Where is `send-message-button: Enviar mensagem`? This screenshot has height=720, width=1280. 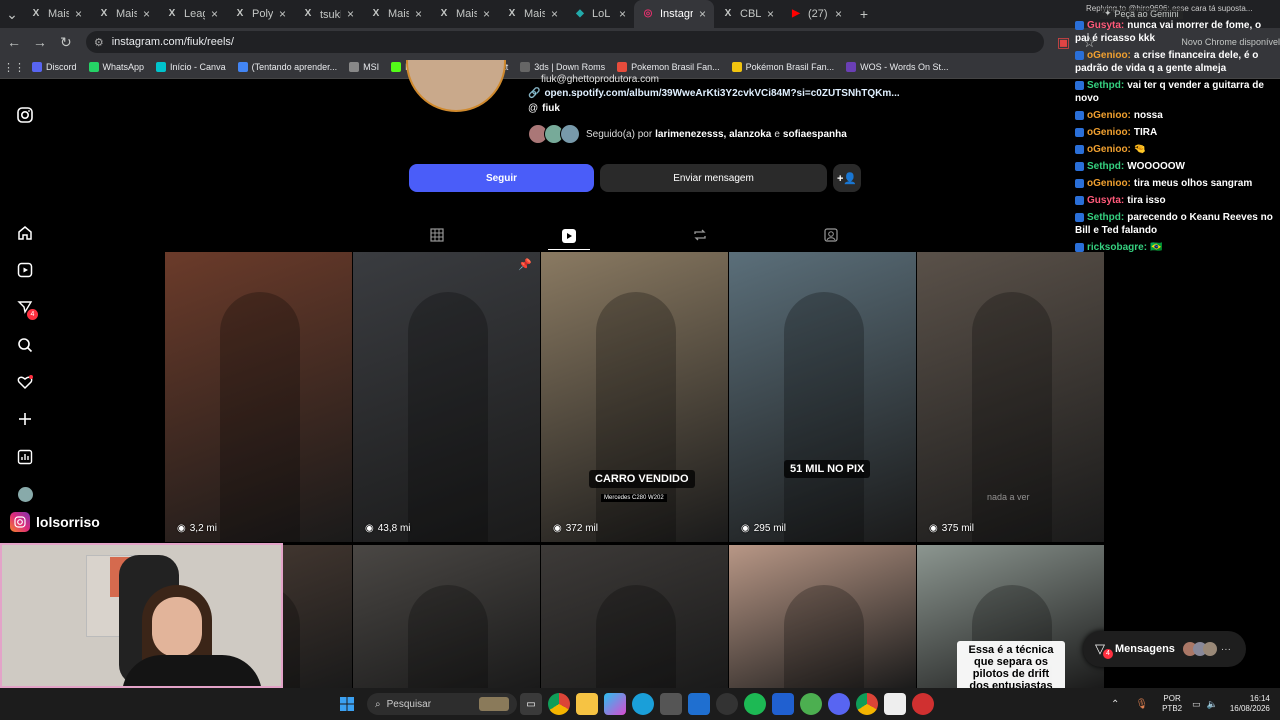
send-message-button: Enviar mensagem is located at coordinates (713, 178).